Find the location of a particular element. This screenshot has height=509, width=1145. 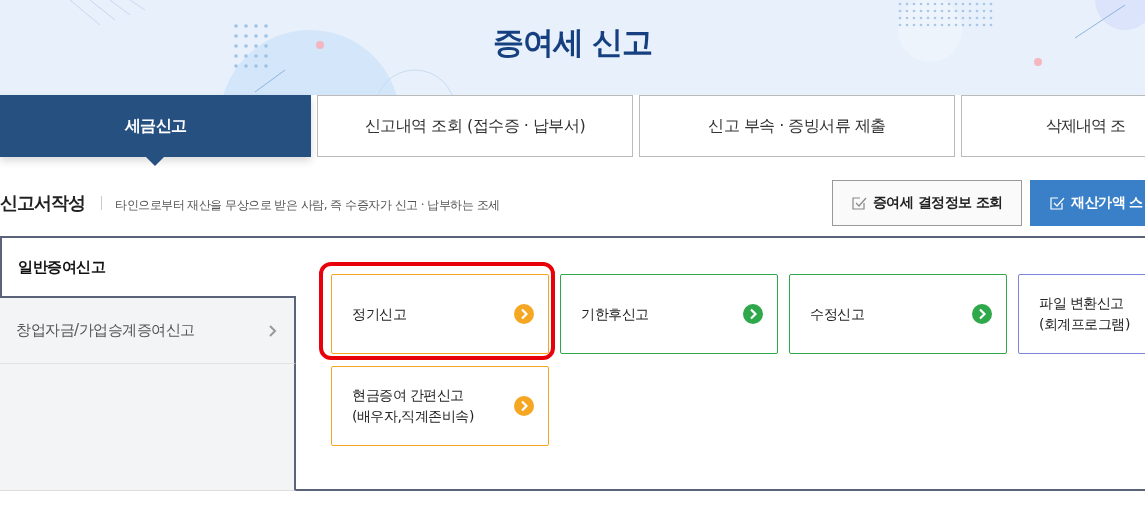

chevron-right-icon is located at coordinates (273, 330).